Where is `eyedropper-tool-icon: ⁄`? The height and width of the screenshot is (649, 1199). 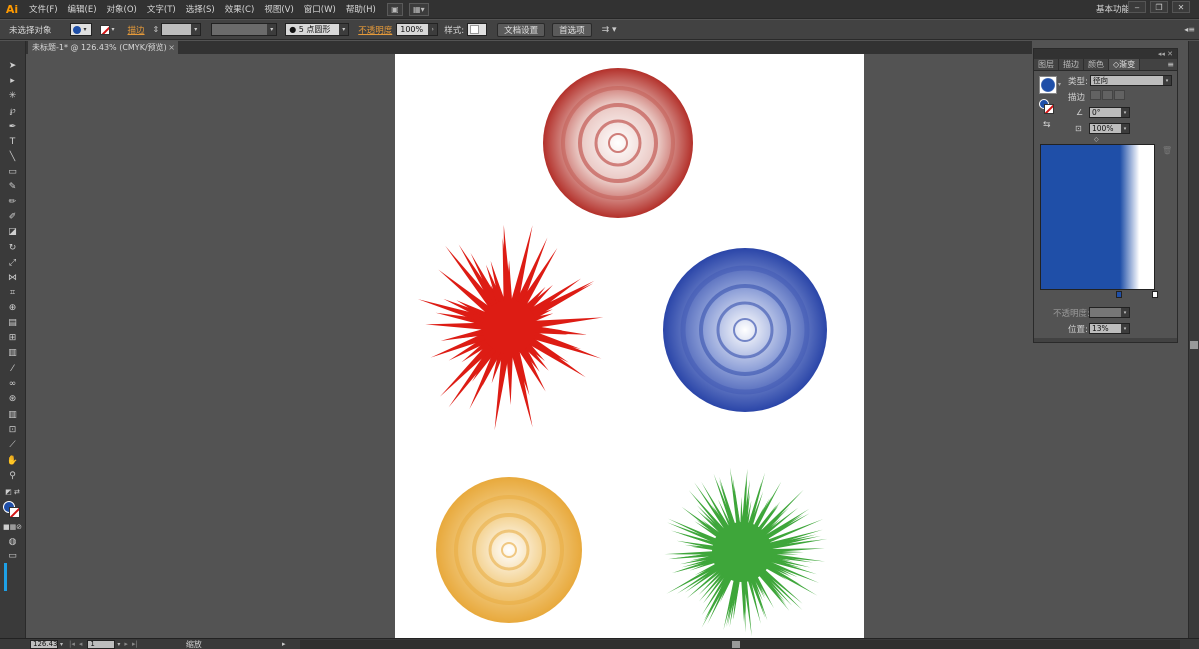 eyedropper-tool-icon: ⁄ is located at coordinates (12, 368).